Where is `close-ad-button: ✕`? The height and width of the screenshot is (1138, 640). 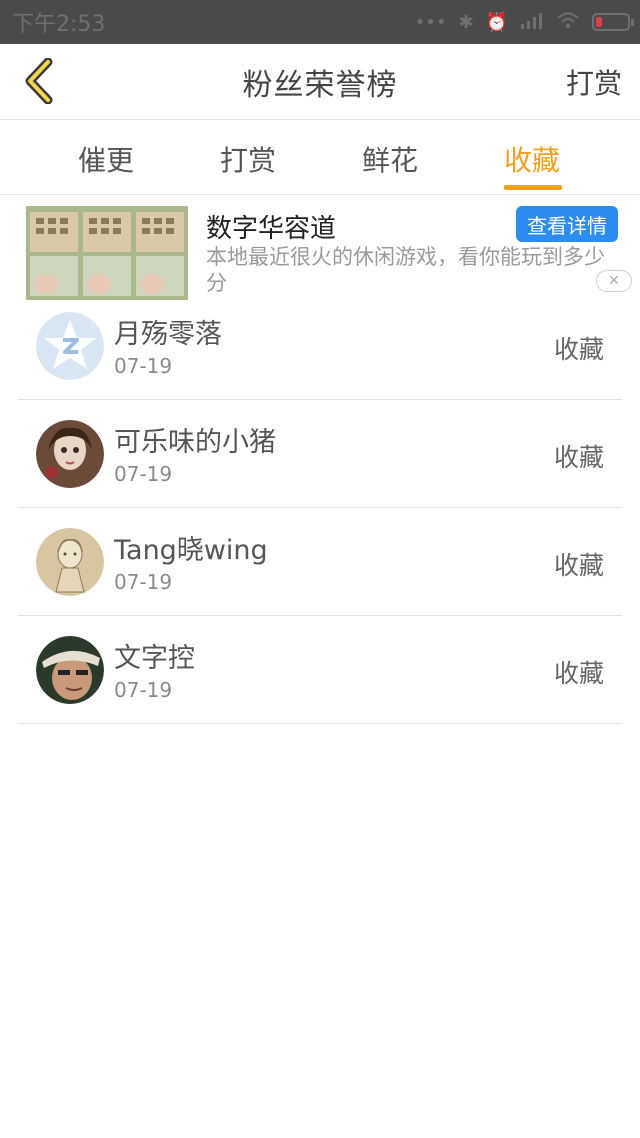 close-ad-button: ✕ is located at coordinates (614, 281).